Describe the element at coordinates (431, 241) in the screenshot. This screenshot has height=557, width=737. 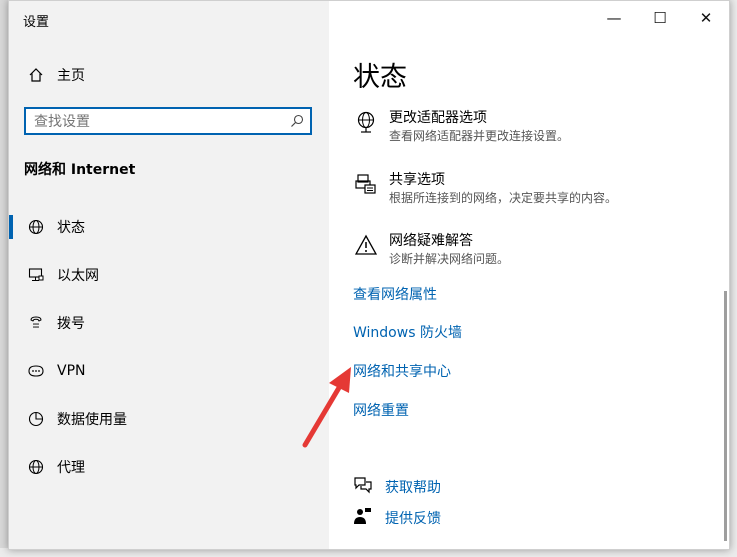
I see `option-title: 网络疑难解答` at that location.